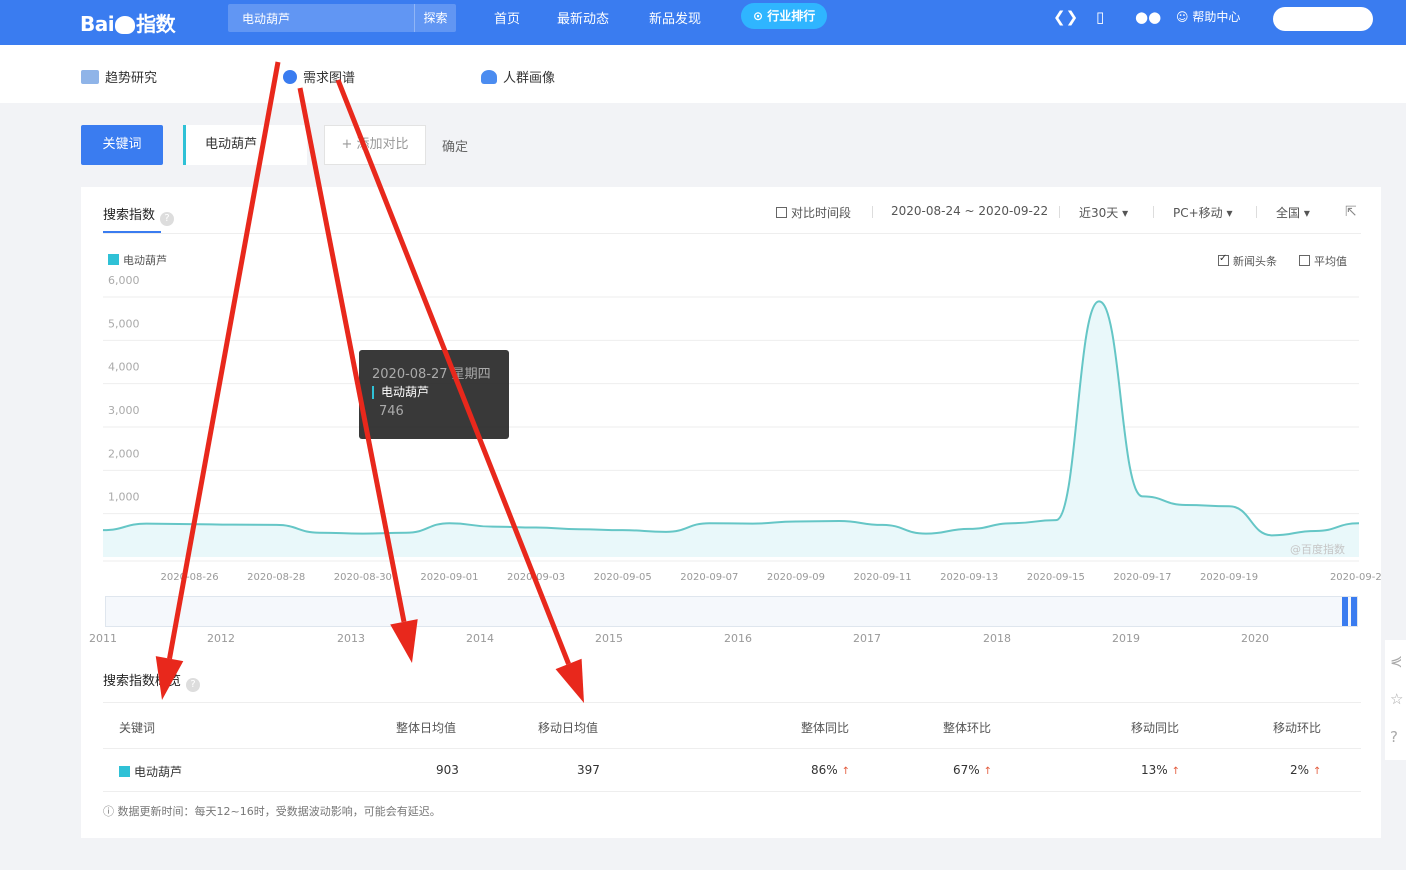  Describe the element at coordinates (245, 145) in the screenshot. I see `keyword-field: 电动葫芦` at that location.